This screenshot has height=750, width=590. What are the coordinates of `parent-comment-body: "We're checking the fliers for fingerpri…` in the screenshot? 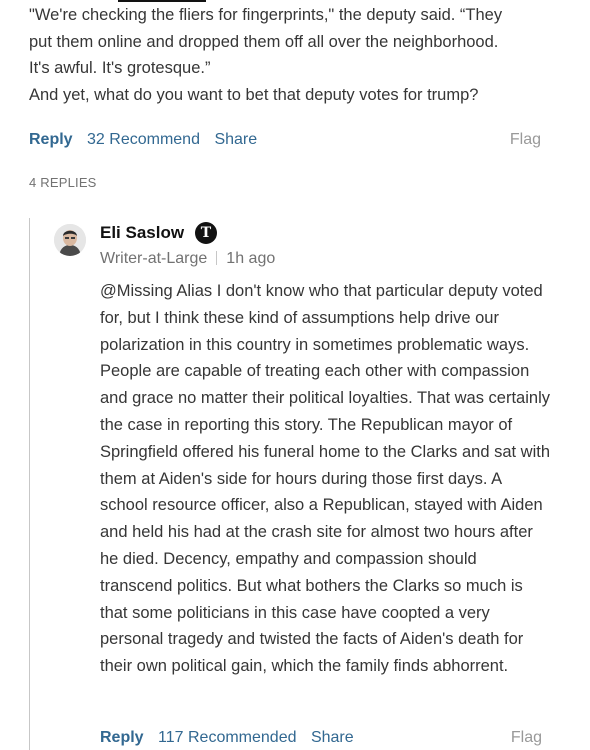 It's located at (299, 55).